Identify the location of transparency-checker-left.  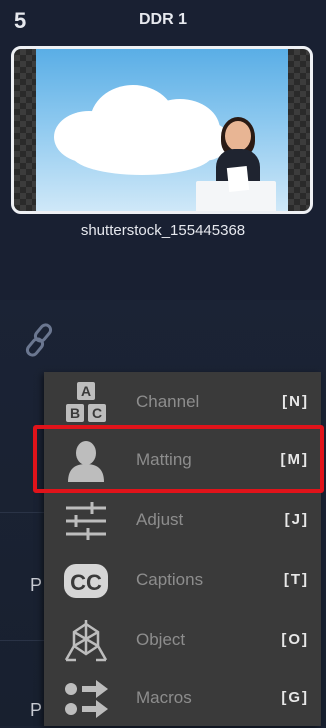
(25, 130).